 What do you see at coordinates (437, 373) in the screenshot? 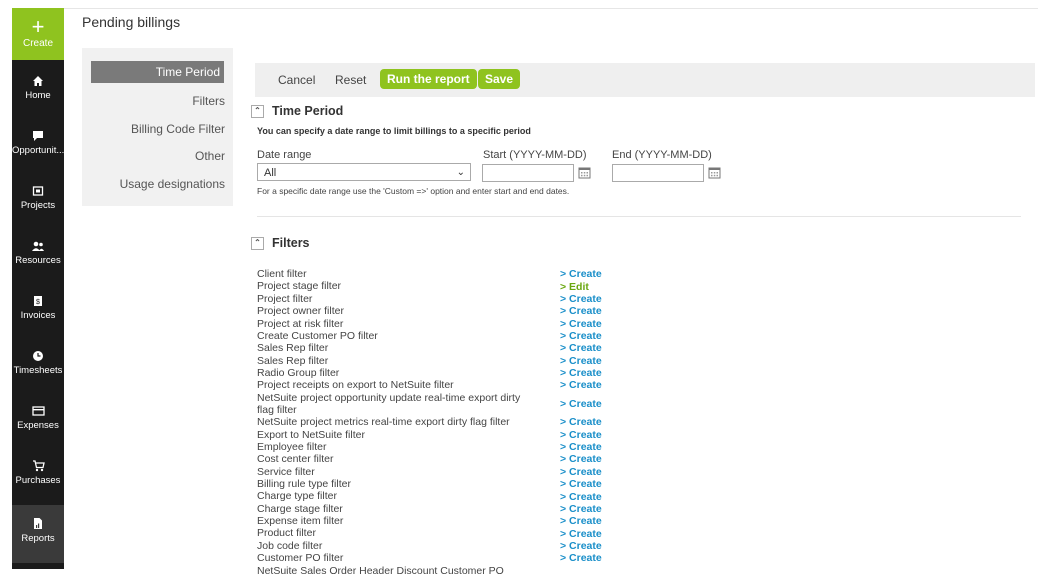
I see `filter-row: Radio Group filter > Create` at bounding box center [437, 373].